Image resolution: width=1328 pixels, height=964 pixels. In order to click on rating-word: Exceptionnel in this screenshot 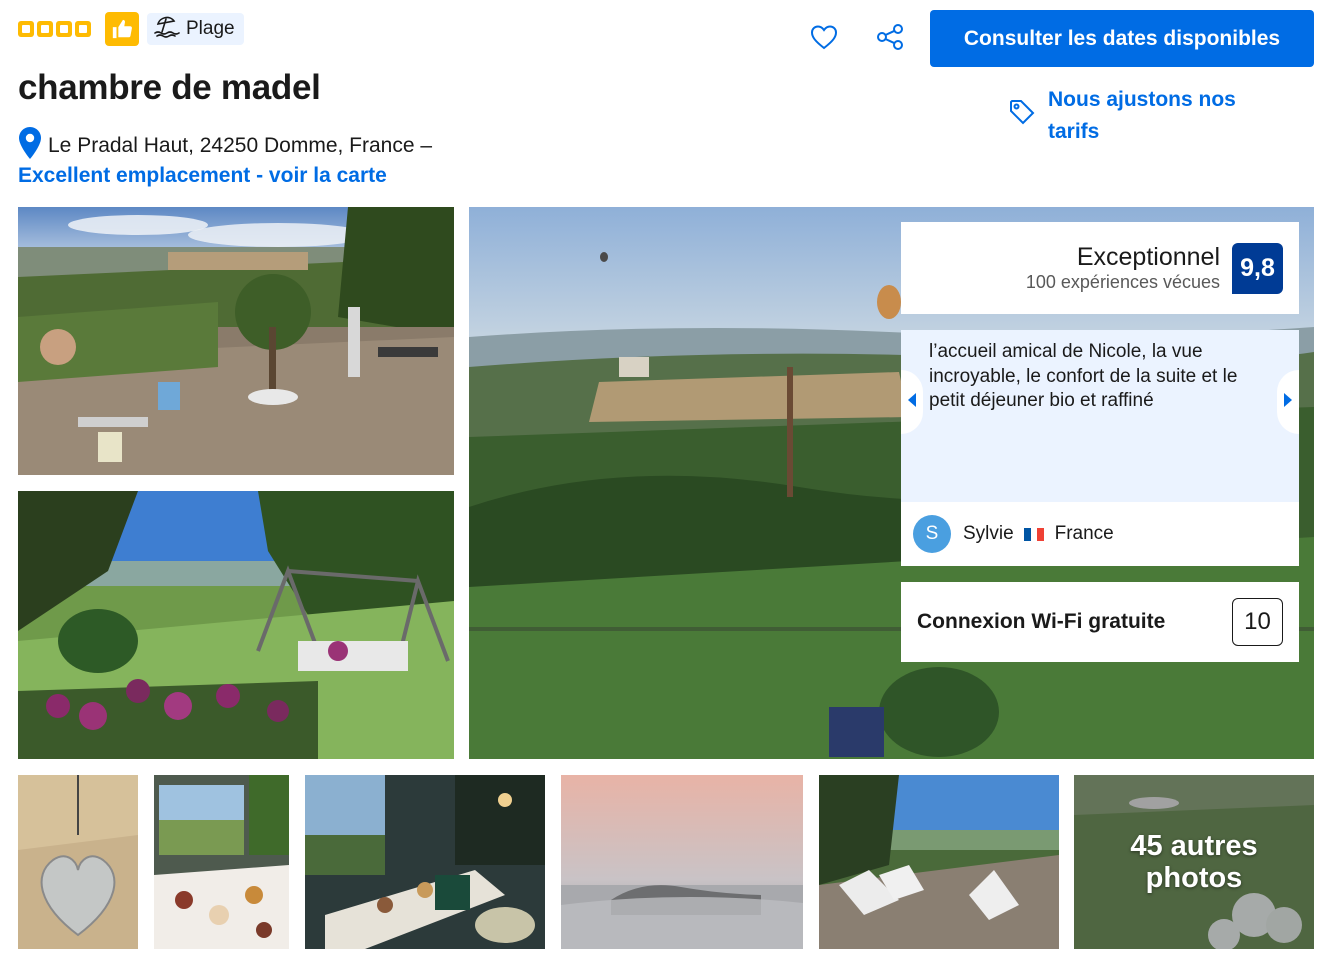, I will do `click(1148, 257)`.